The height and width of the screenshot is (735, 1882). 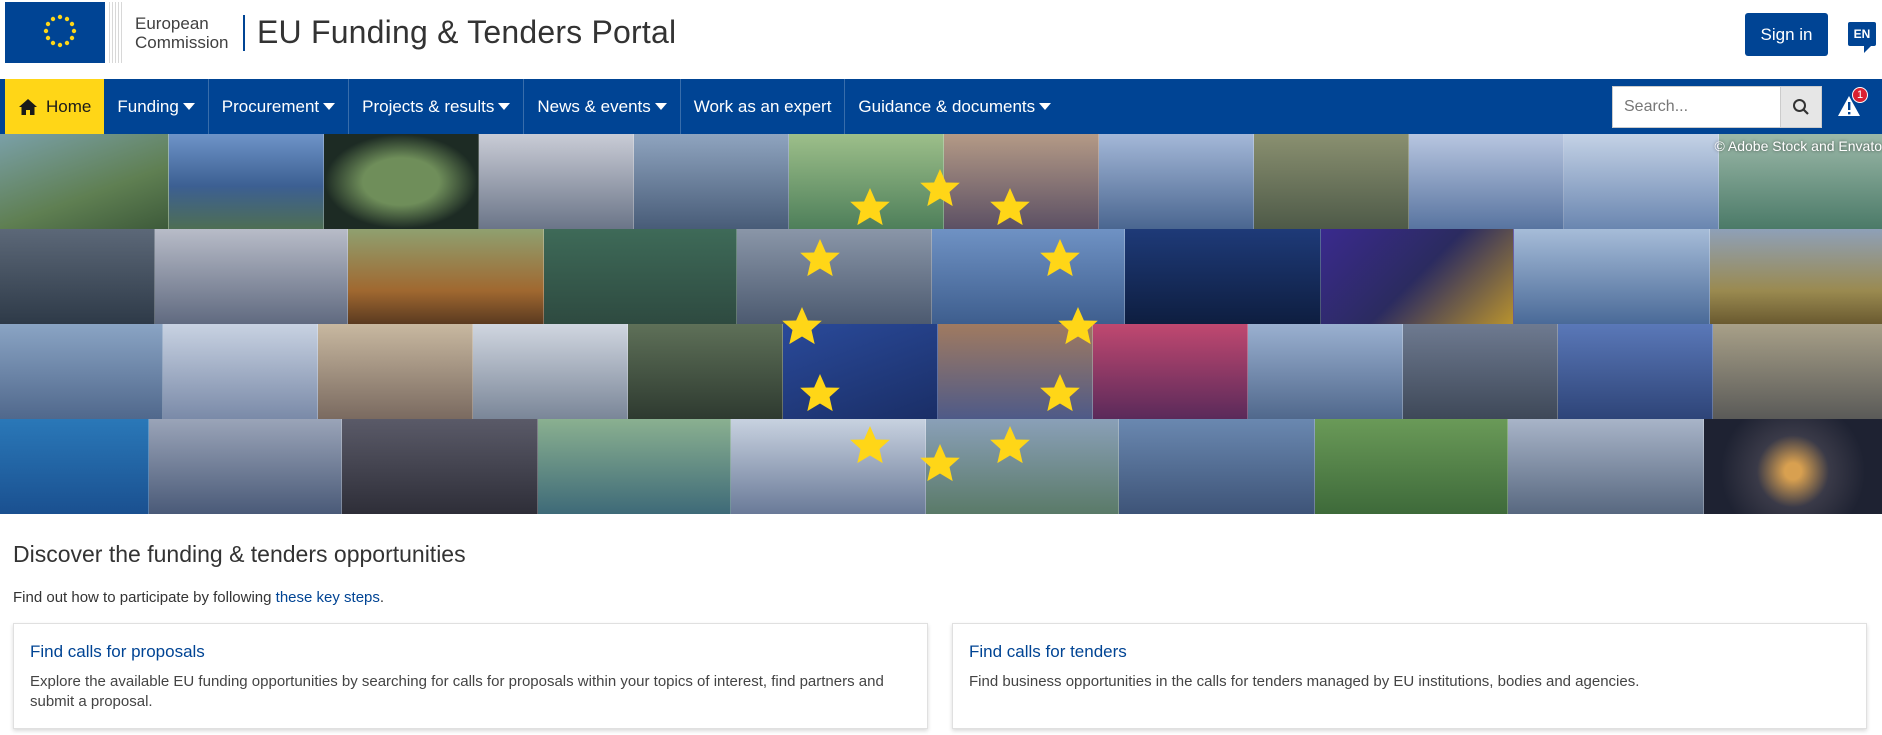 I want to click on nav-item-procurement: Procurement, so click(x=279, y=106).